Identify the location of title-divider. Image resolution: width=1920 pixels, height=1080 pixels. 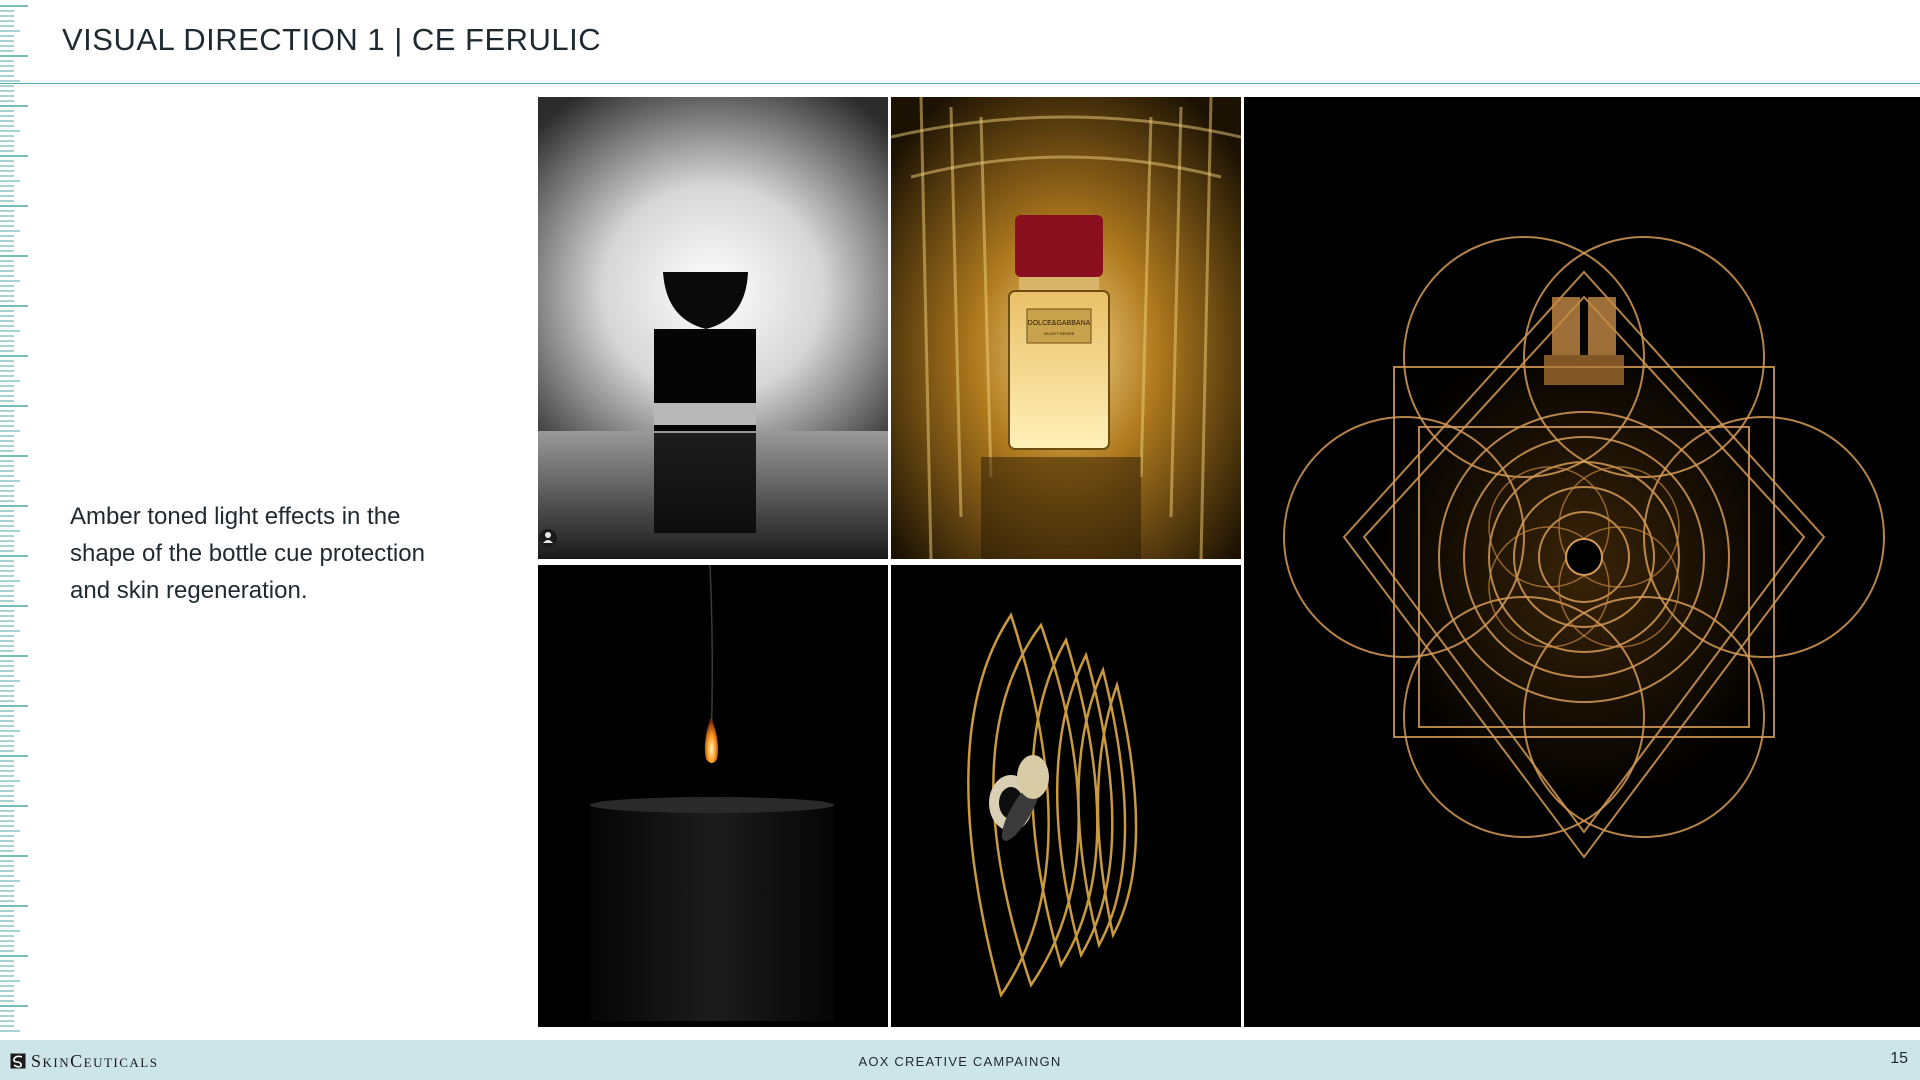
(960, 83).